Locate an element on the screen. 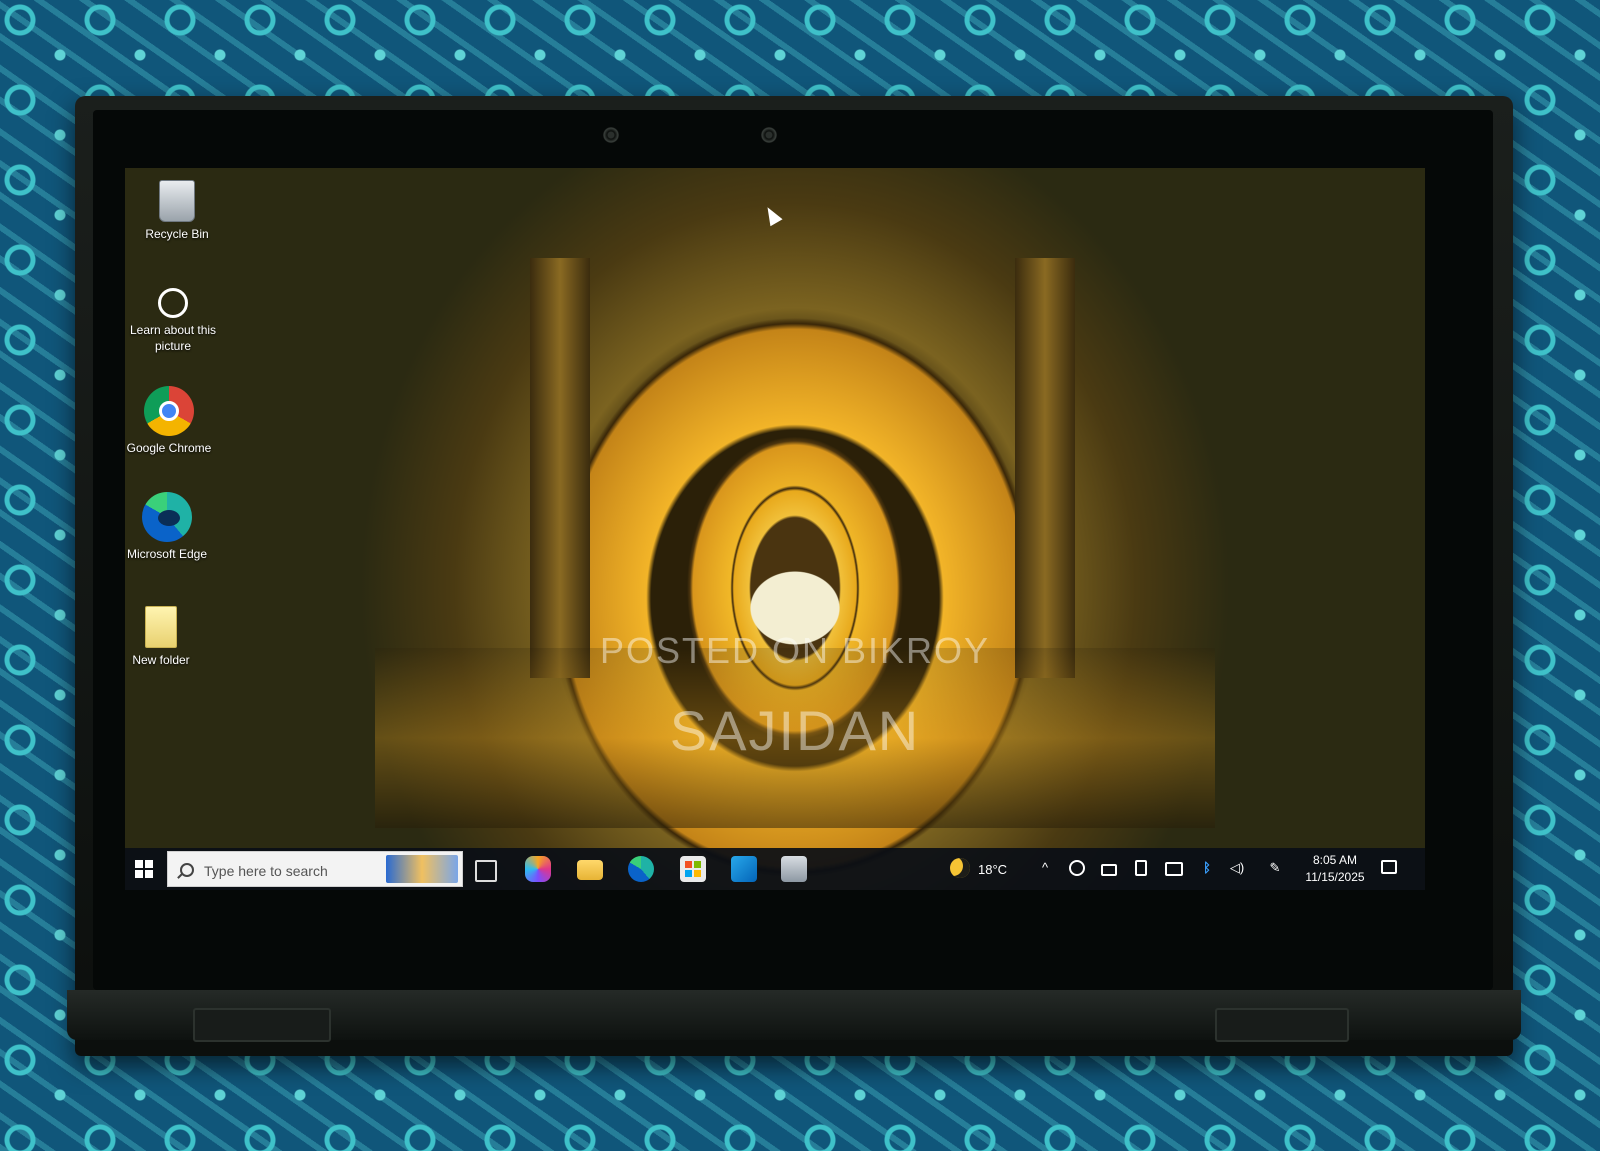 This screenshot has width=1600, height=1151. desktop-icon-label: Recycle Bin is located at coordinates (177, 234).